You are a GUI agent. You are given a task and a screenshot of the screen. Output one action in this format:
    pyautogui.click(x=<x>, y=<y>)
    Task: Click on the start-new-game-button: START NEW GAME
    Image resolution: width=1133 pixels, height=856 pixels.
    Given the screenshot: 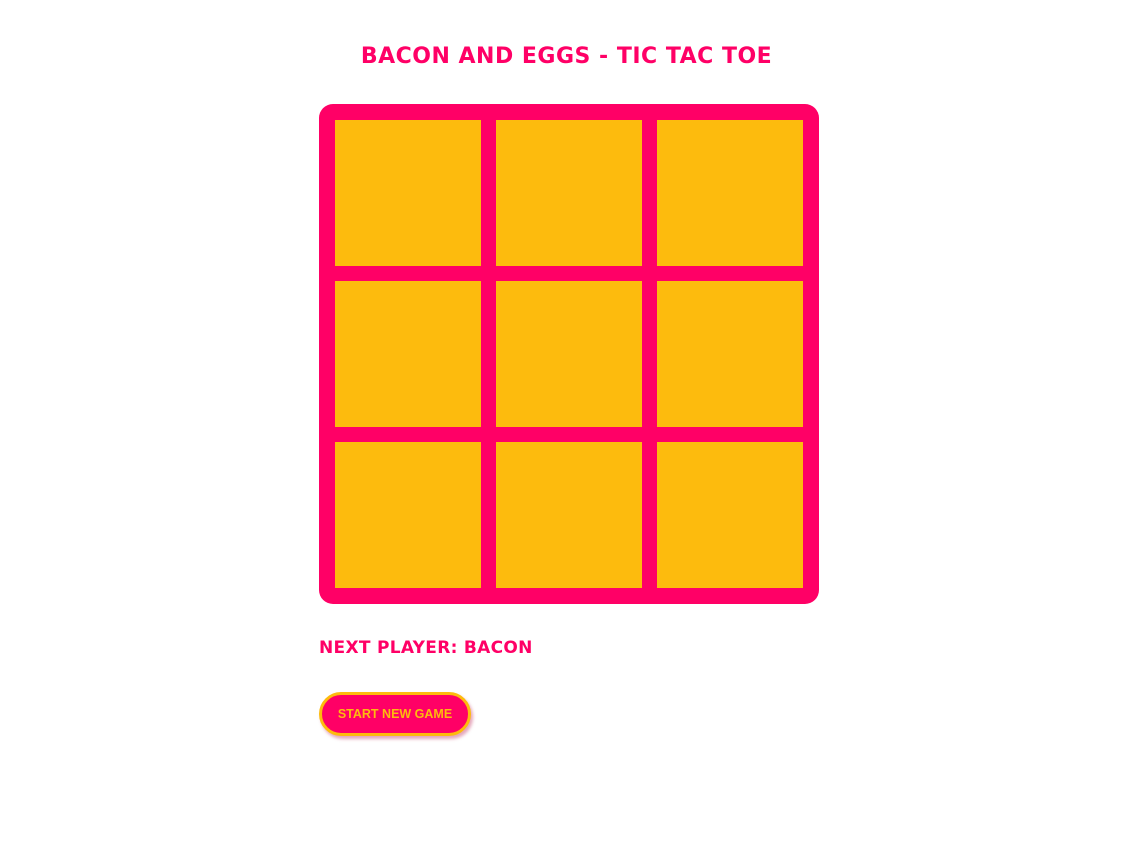 What is the action you would take?
    pyautogui.click(x=395, y=714)
    